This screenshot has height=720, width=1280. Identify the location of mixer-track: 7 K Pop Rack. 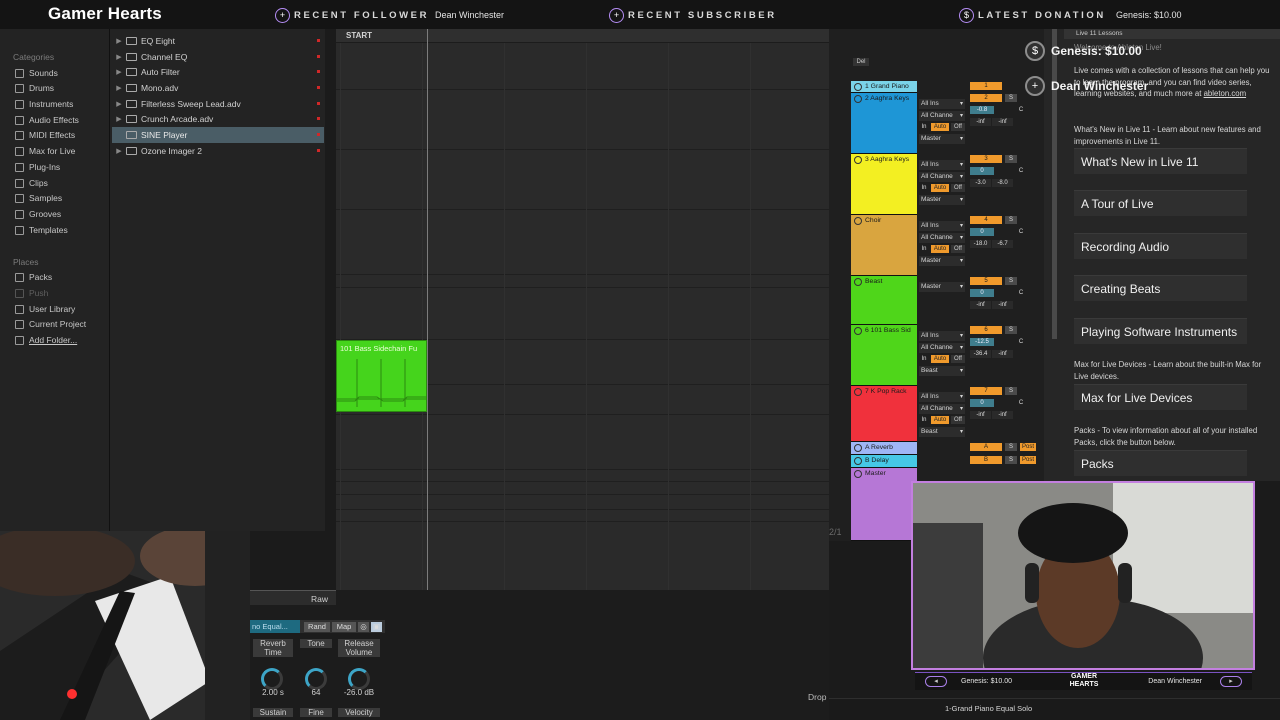
(884, 414).